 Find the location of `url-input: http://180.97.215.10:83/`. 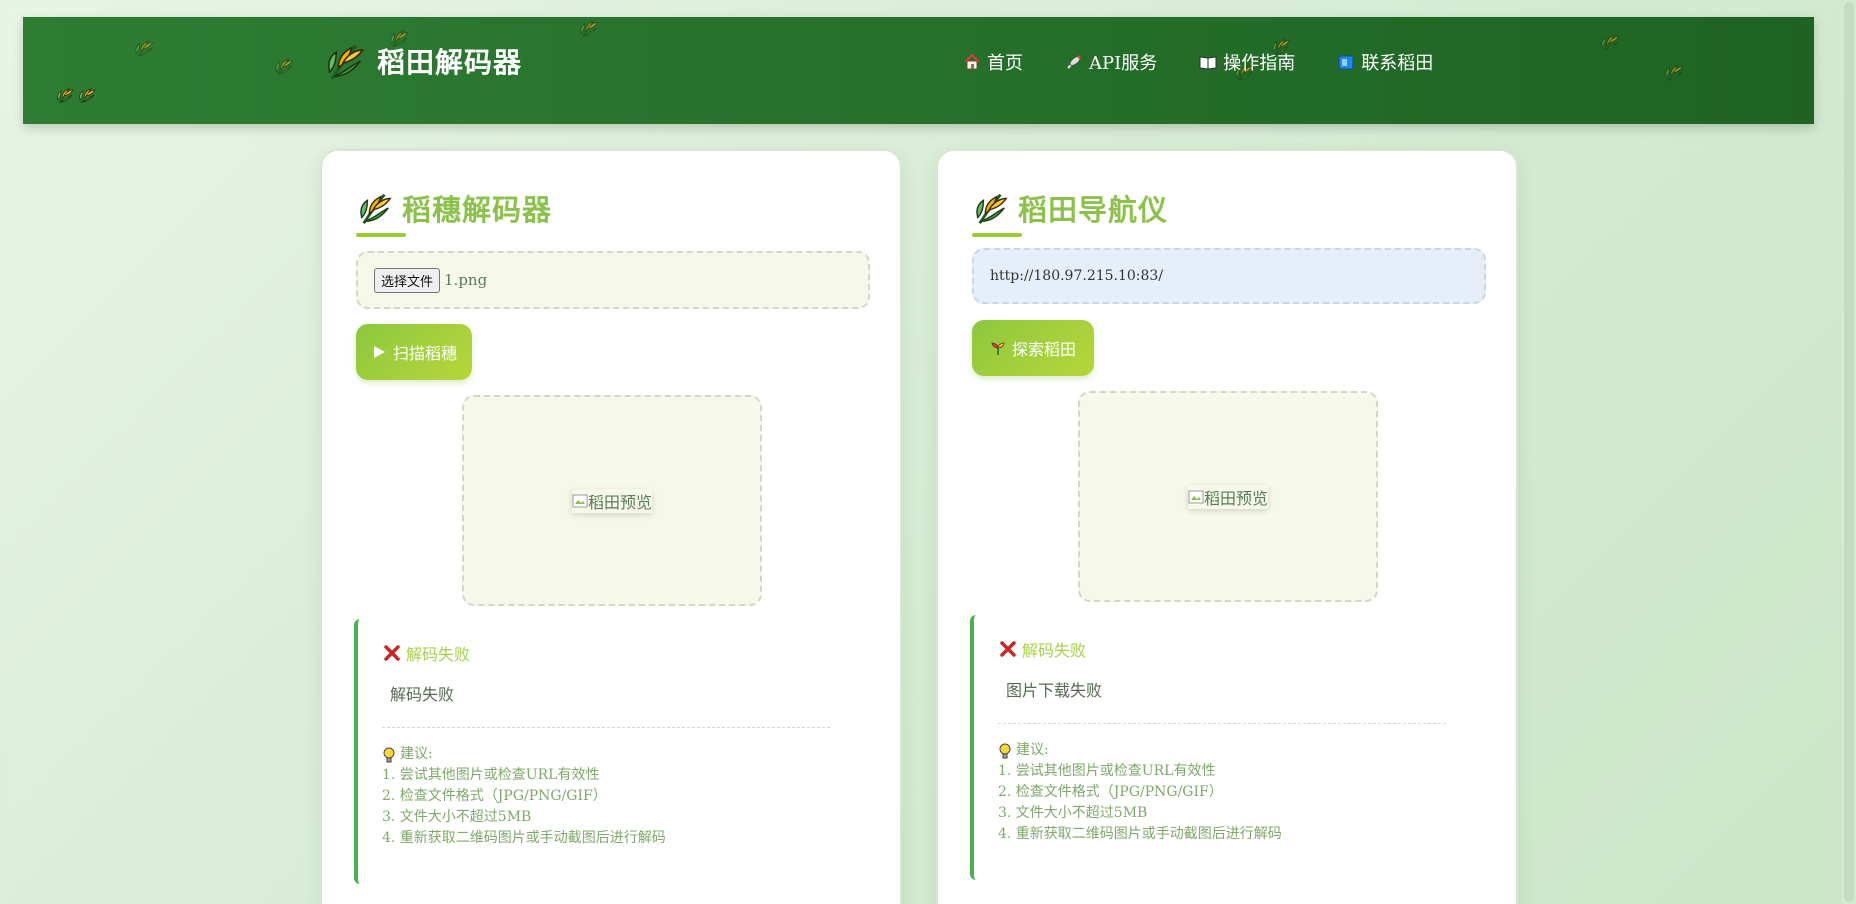

url-input: http://180.97.215.10:83/ is located at coordinates (1229, 276).